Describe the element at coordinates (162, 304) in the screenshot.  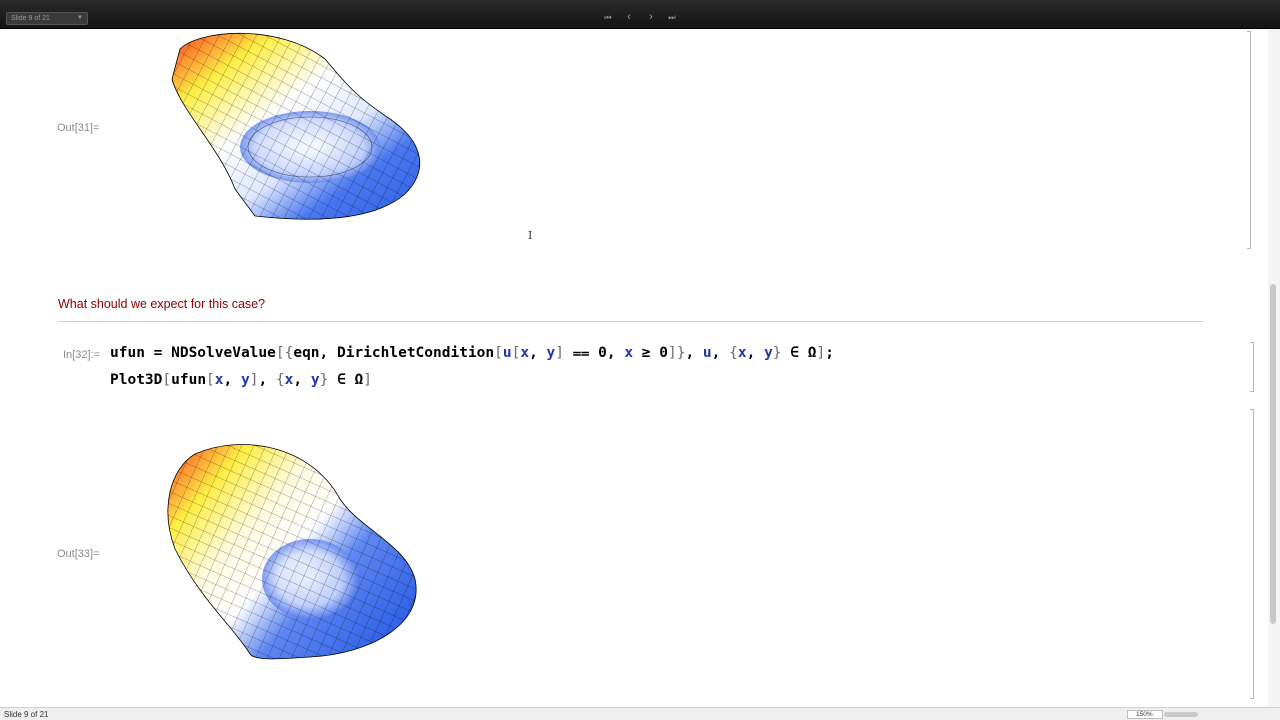
I see `question-text: What should we expect for this case?` at that location.